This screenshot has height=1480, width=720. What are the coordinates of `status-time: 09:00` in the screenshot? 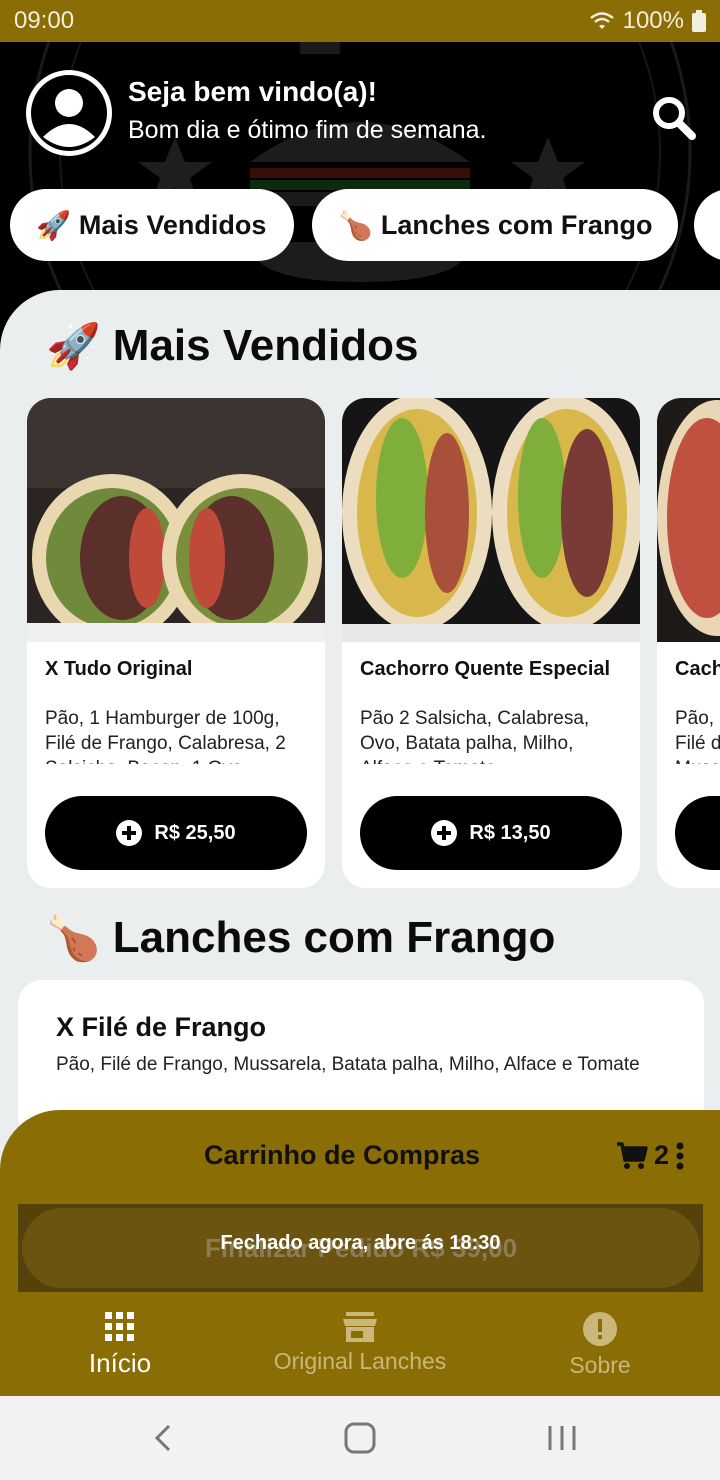 It's located at (44, 20).